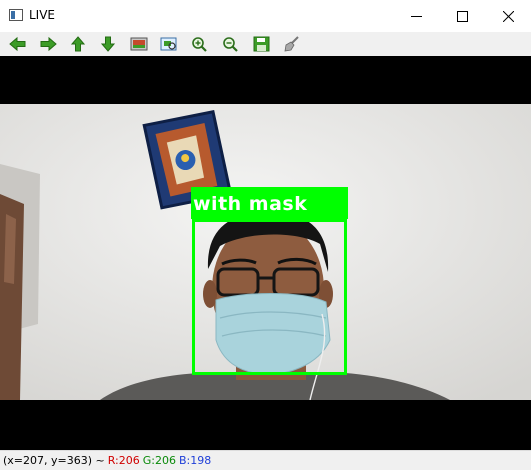 The width and height of the screenshot is (531, 470). I want to click on pan-up-icon, so click(78, 44).